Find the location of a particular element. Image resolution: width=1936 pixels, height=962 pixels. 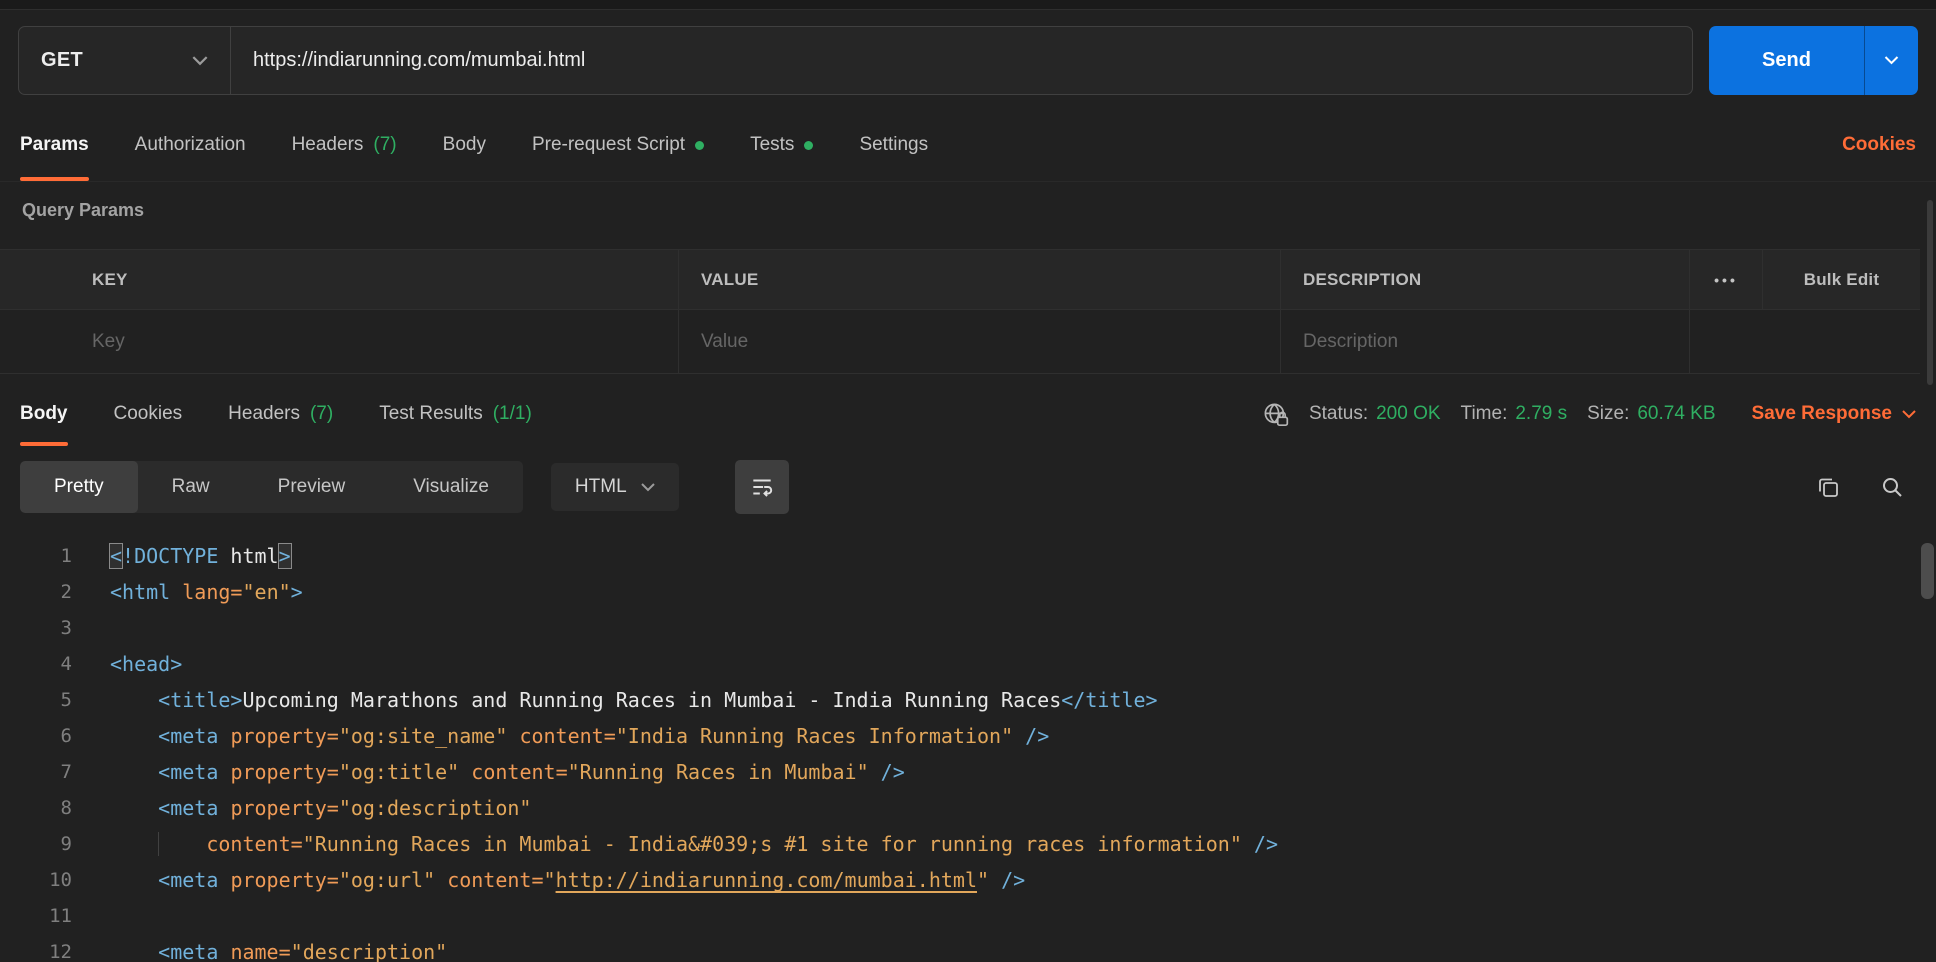

param-description-input is located at coordinates (1485, 341).